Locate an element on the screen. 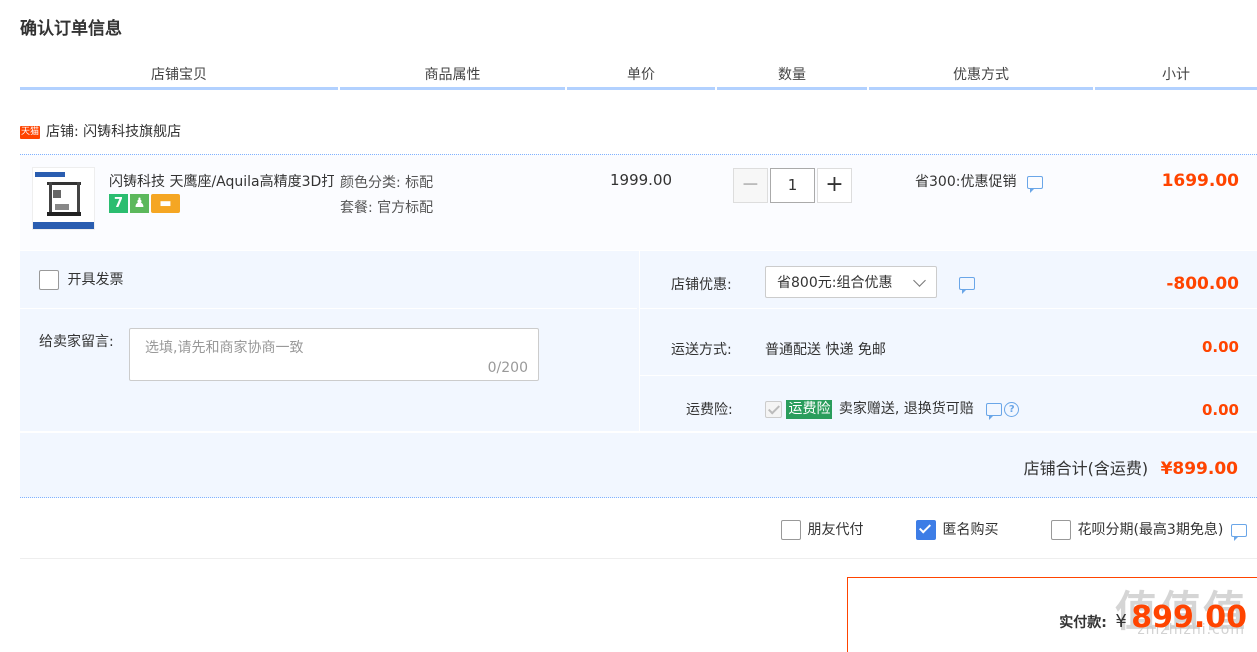 The width and height of the screenshot is (1257, 652). anonymous-label: 匿名购买 is located at coordinates (970, 530).